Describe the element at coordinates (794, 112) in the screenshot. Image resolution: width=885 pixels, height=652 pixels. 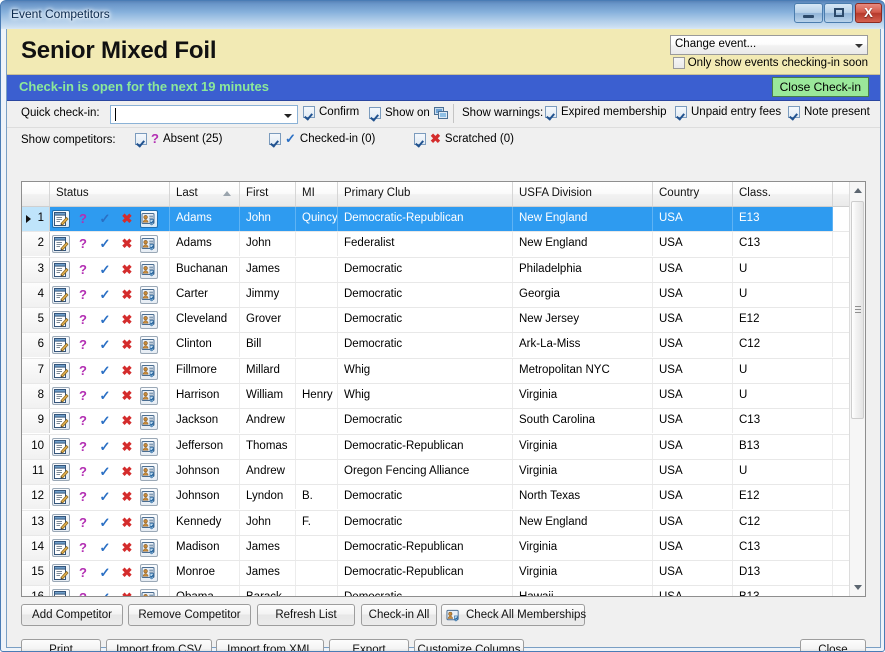
I see `note-present-checkbox` at that location.